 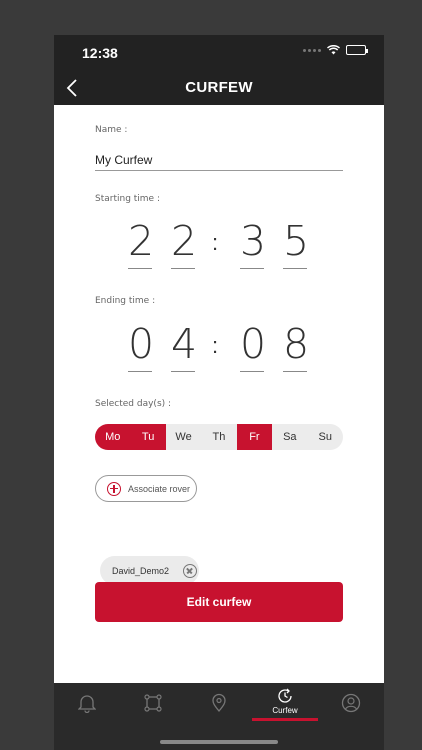 I want to click on status-icons, so click(x=335, y=50).